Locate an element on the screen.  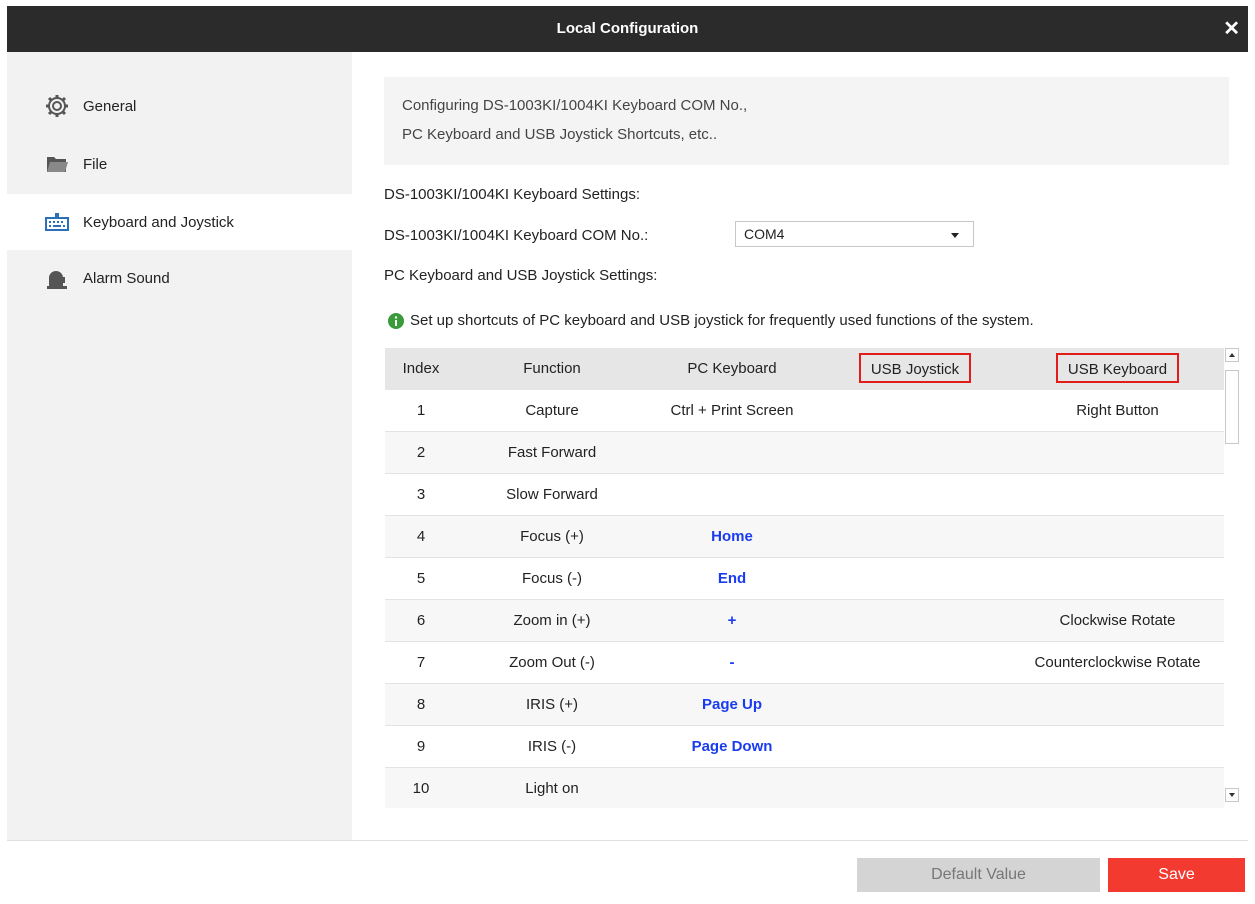
pc-settings-heading: PC Keyboard and USB Joystick Settings: is located at coordinates (521, 275).